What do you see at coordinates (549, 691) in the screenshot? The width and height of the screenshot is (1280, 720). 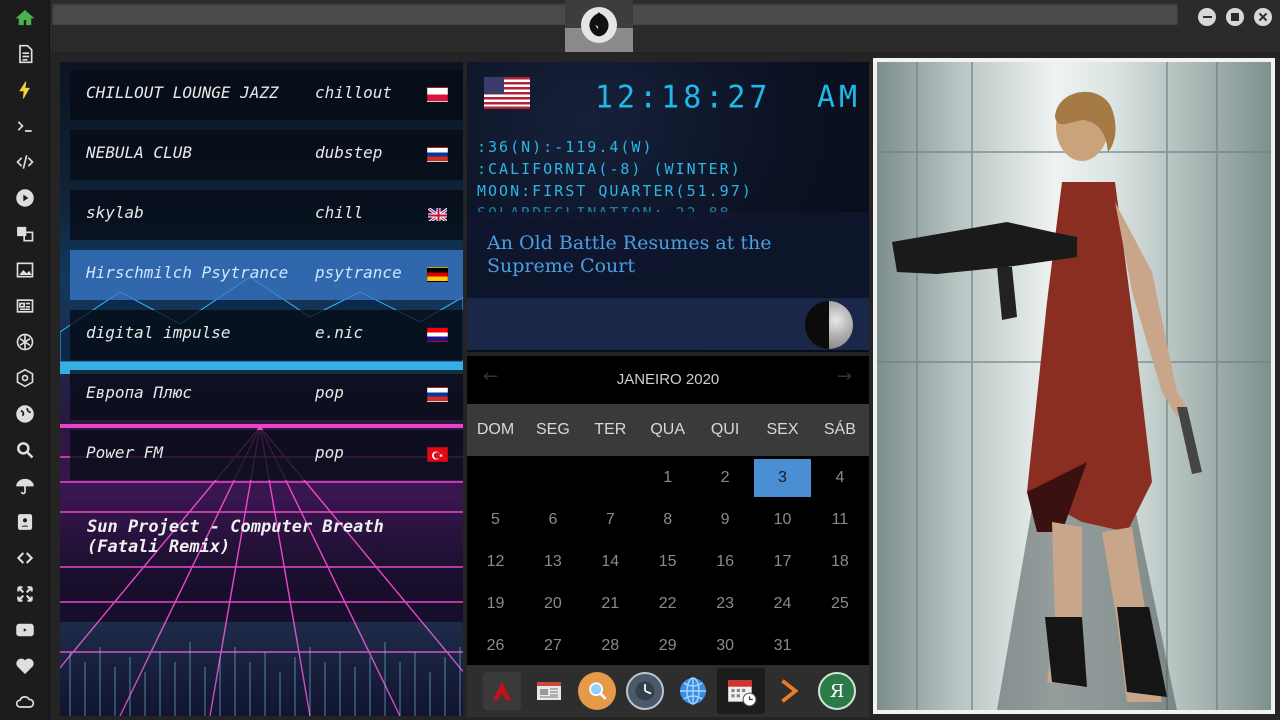 I see `news-reader-icon` at bounding box center [549, 691].